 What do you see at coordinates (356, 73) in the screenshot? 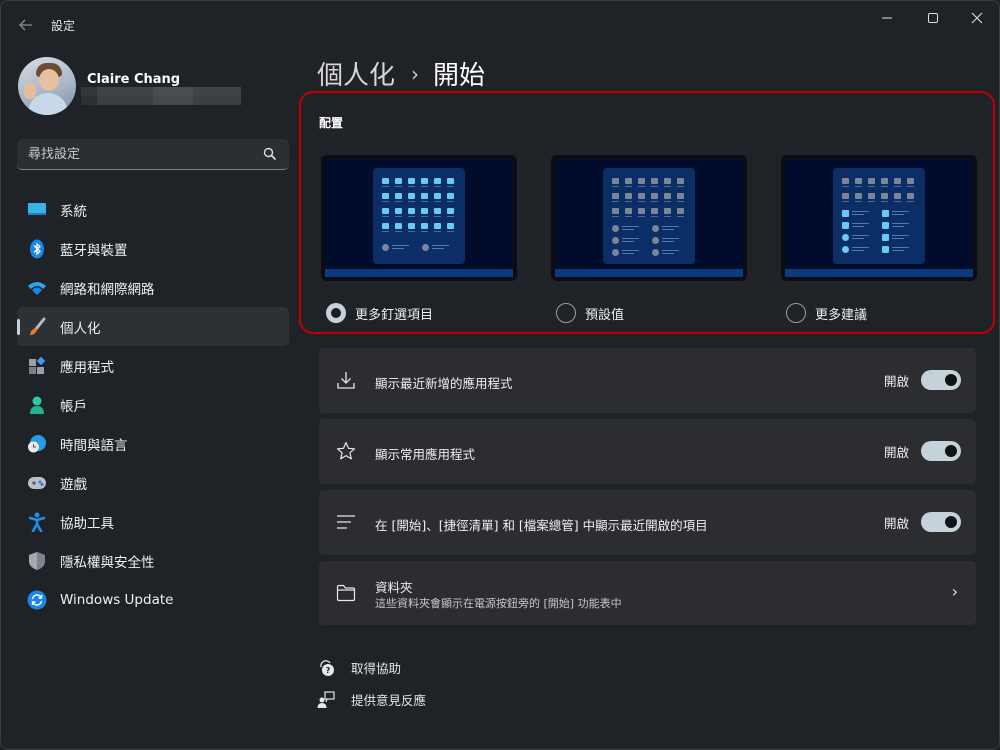
I see `breadcrumb-parent: 個人化` at bounding box center [356, 73].